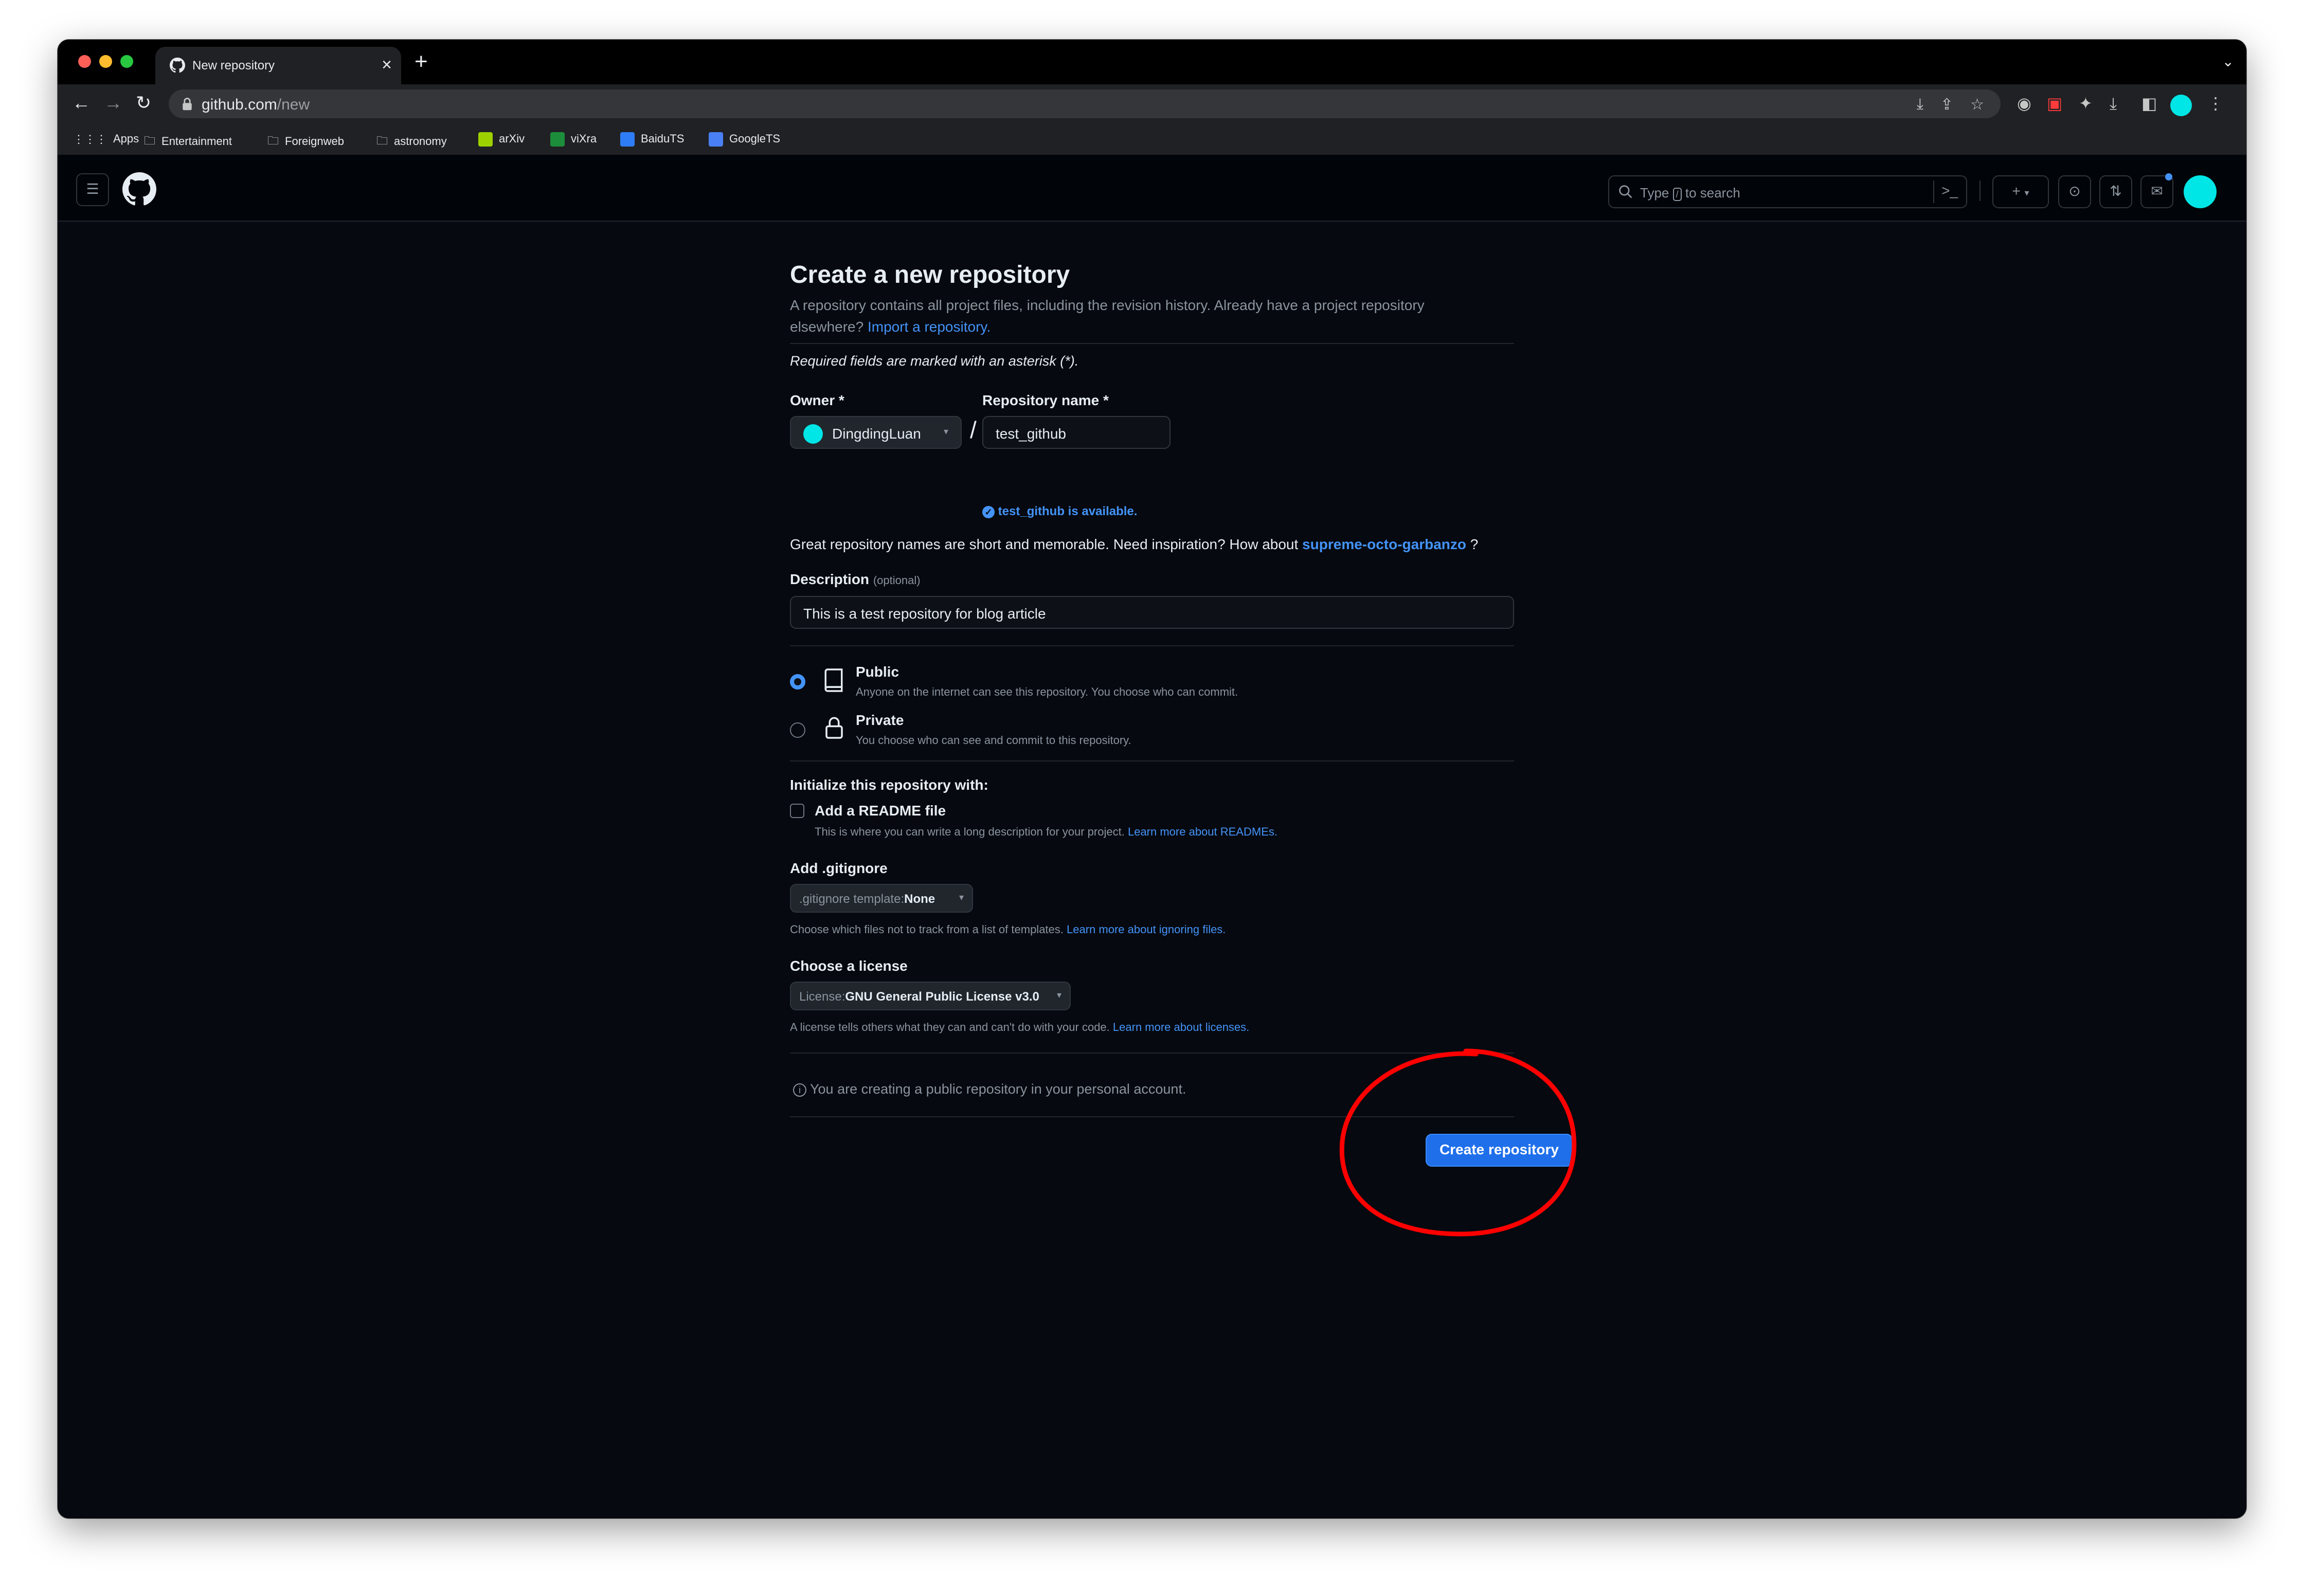  What do you see at coordinates (2149, 103) in the screenshot?
I see `side-panel-icon: ◧` at bounding box center [2149, 103].